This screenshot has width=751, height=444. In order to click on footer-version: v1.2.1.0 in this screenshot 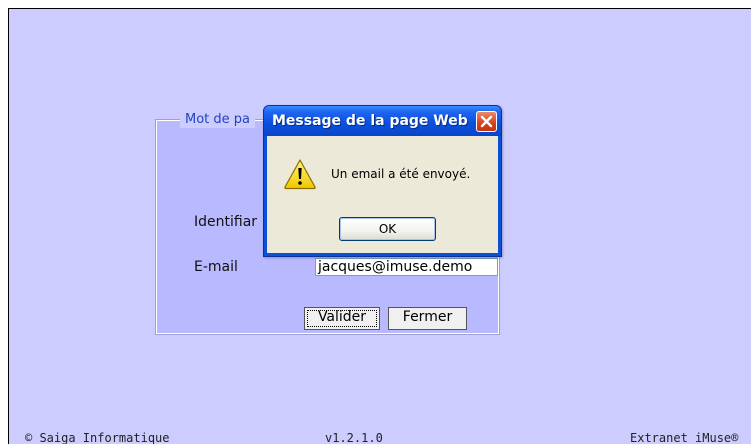, I will do `click(354, 437)`.